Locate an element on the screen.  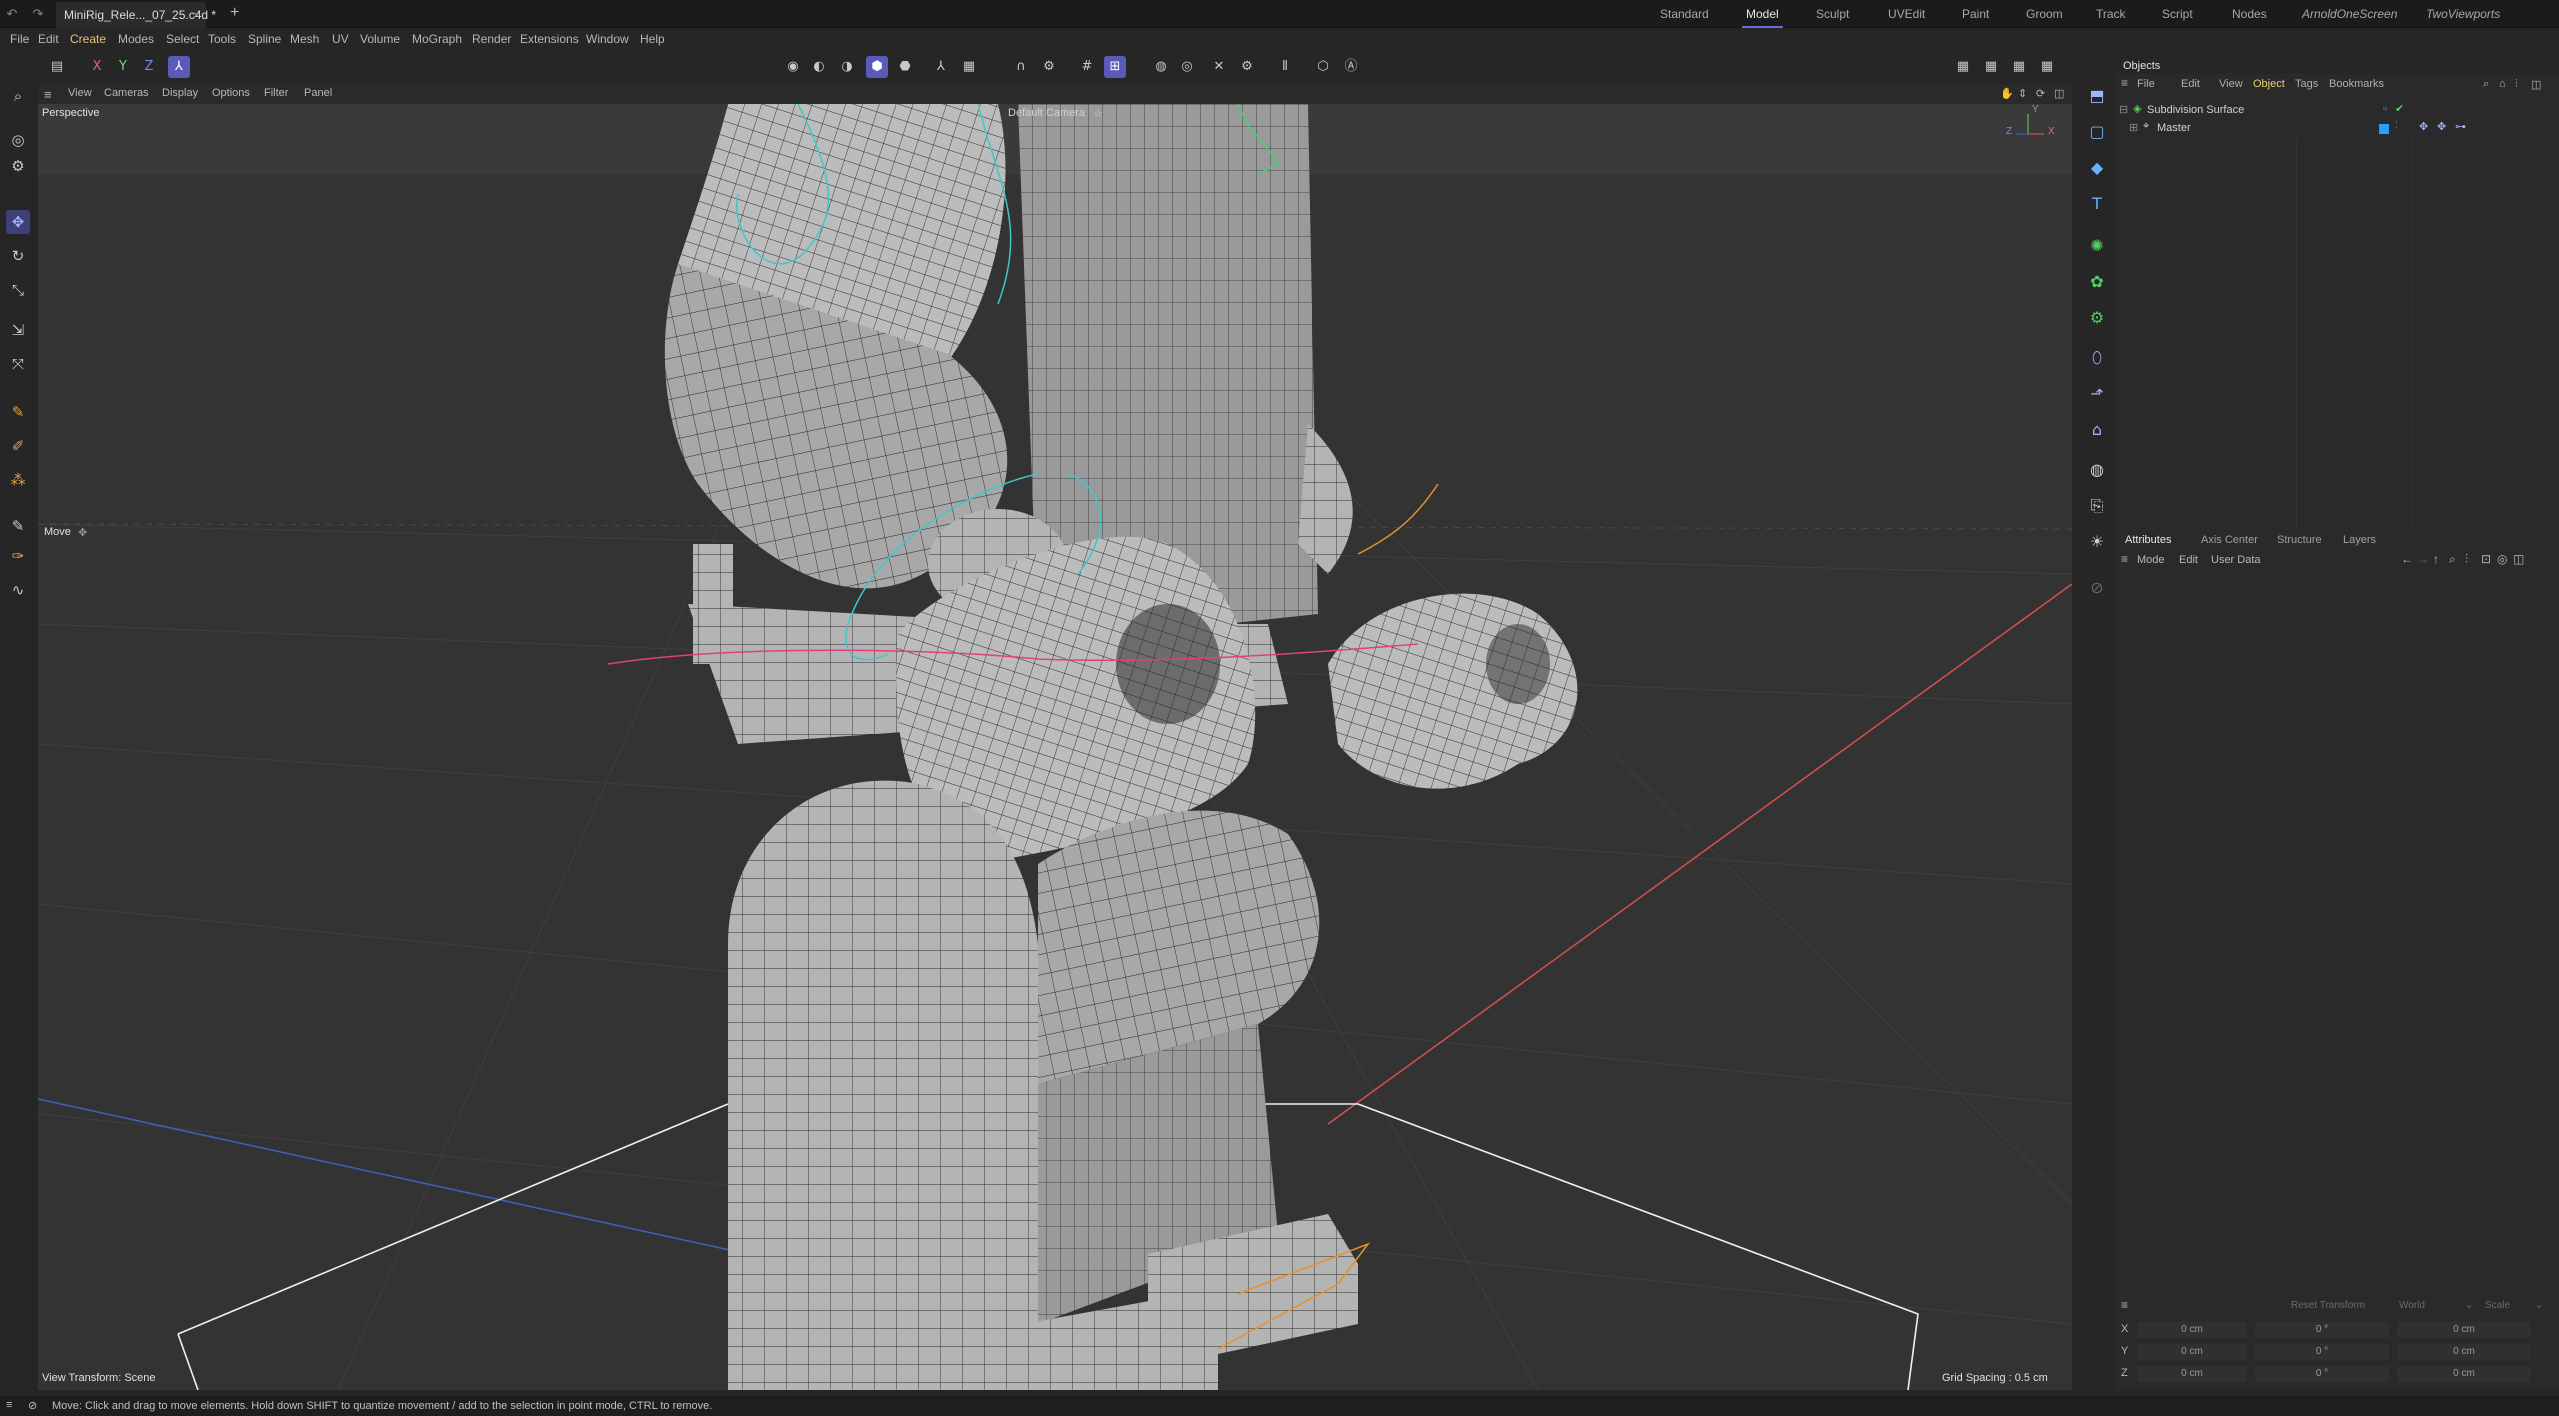
layout-tab-script: Script is located at coordinates (2177, 14).